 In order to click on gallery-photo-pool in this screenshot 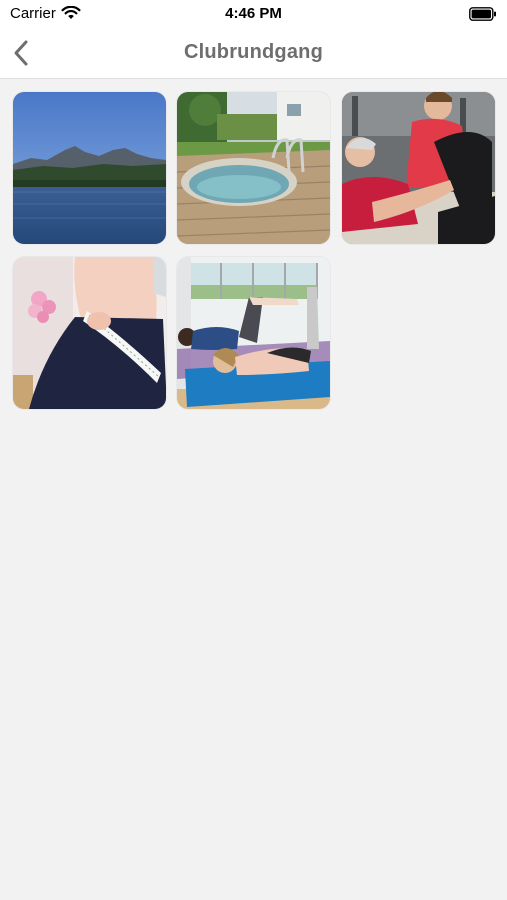, I will do `click(253, 168)`.